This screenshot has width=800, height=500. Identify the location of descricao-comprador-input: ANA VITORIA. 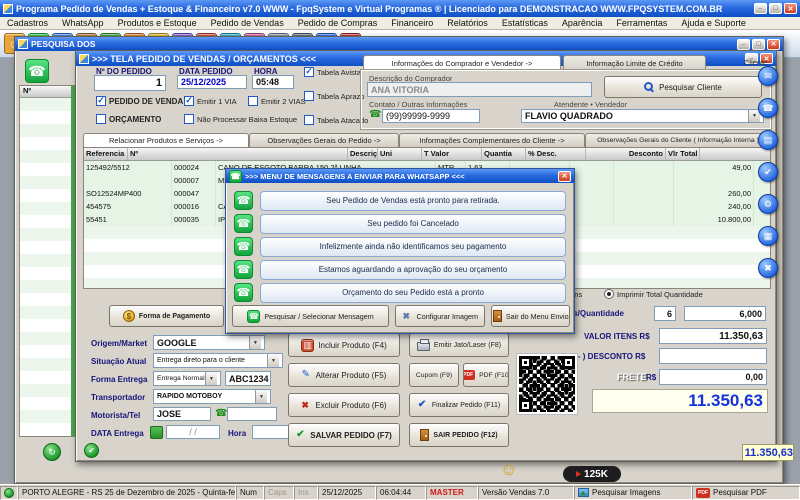
(479, 89).